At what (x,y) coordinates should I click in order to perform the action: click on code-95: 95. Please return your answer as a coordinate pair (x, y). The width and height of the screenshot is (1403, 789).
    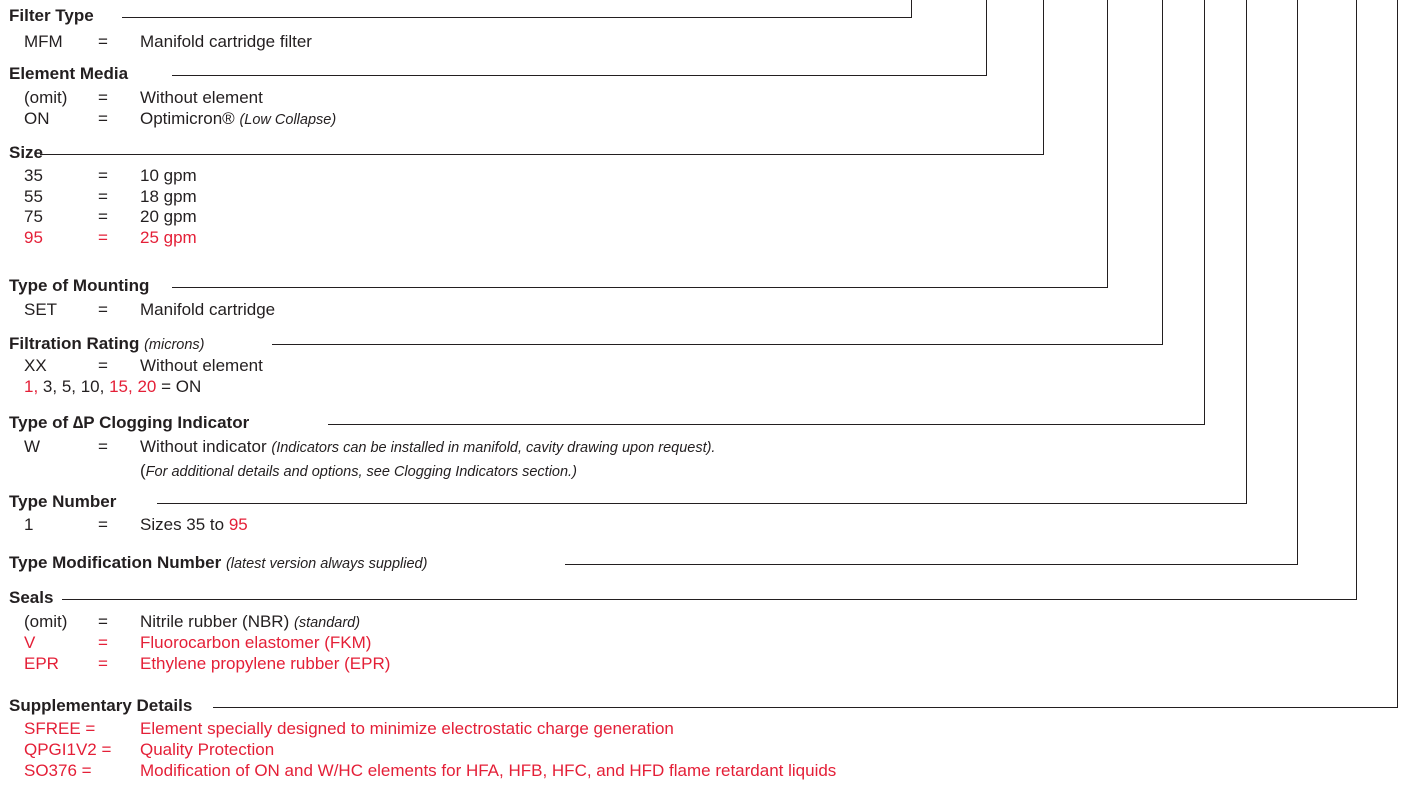
    Looking at the image, I should click on (33, 237).